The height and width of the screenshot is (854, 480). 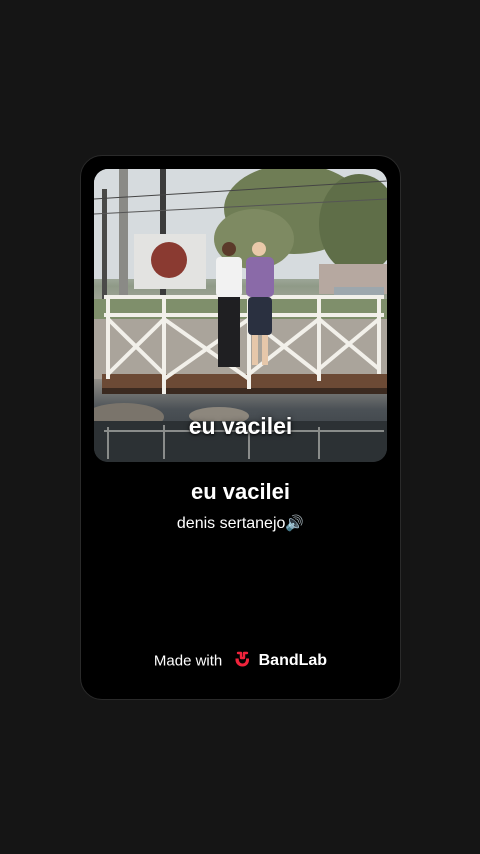 I want to click on artist-name: denis sertanejo, so click(x=231, y=523).